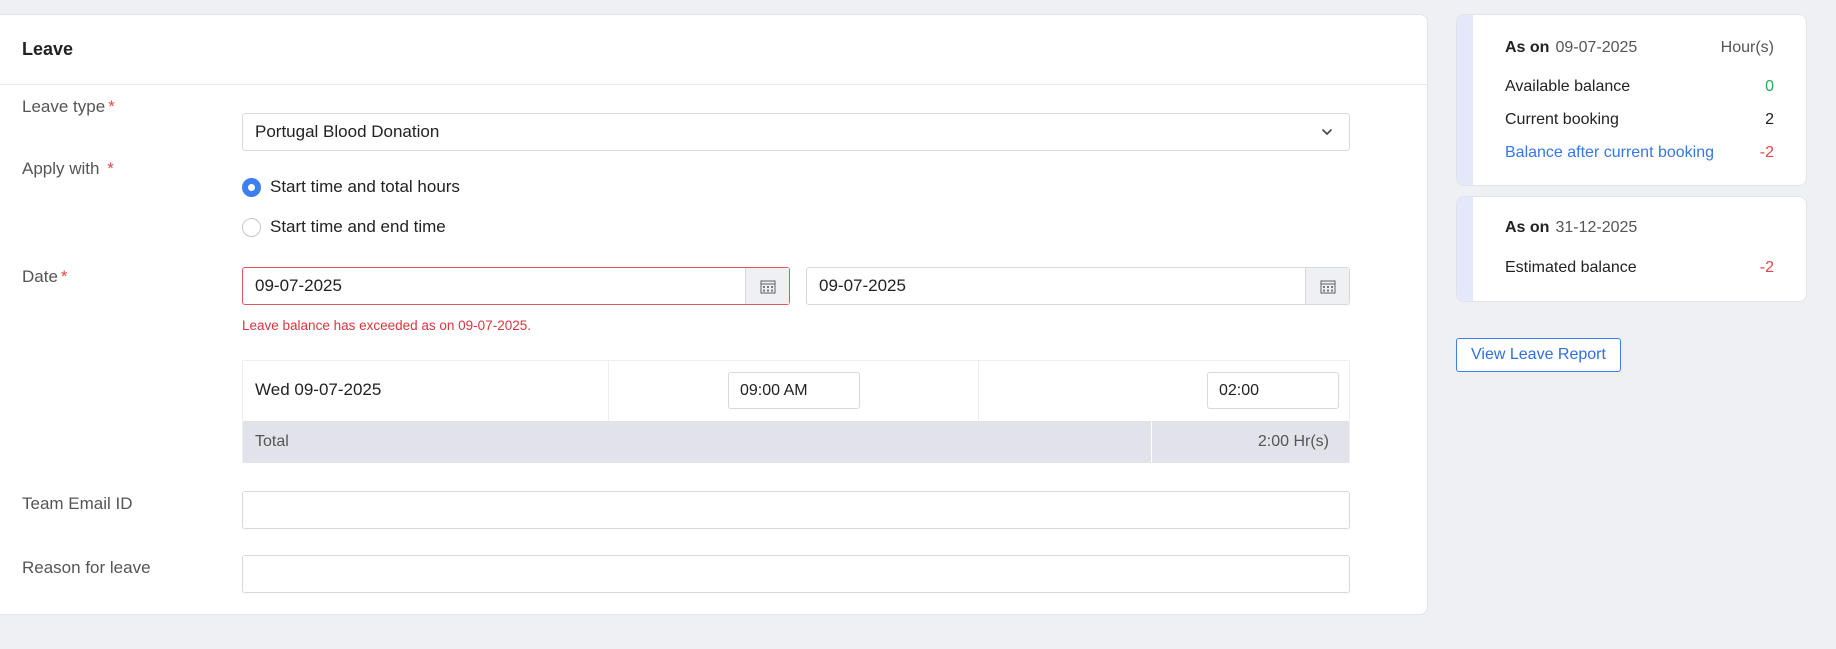 The image size is (1836, 649). Describe the element at coordinates (426, 391) in the screenshot. I see `day-cell: Wed 09-07-2025` at that location.